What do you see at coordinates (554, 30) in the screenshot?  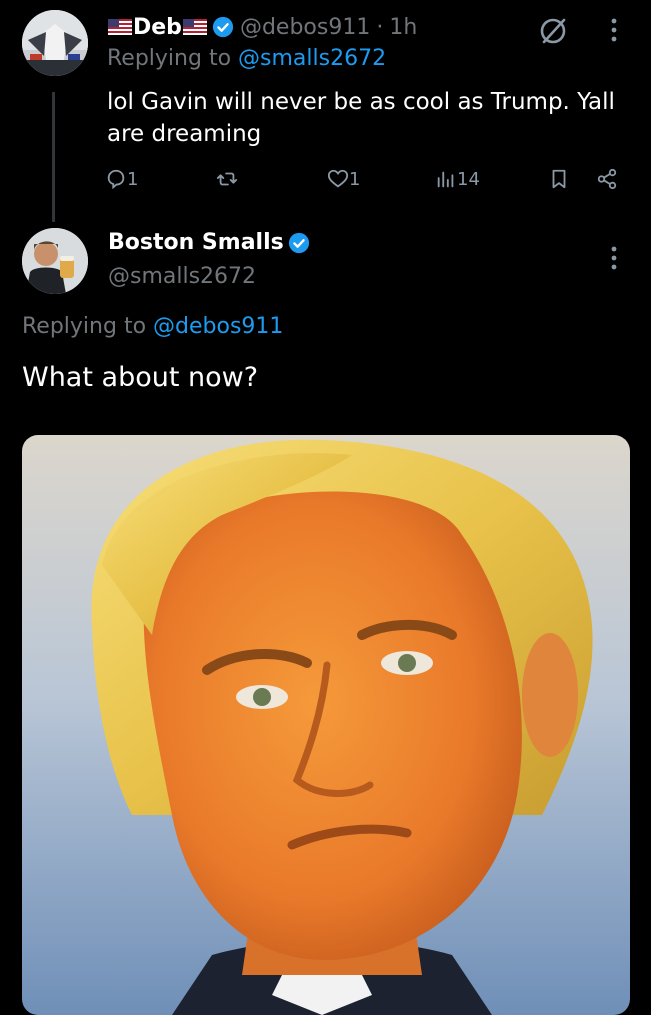 I see `grok-icon` at bounding box center [554, 30].